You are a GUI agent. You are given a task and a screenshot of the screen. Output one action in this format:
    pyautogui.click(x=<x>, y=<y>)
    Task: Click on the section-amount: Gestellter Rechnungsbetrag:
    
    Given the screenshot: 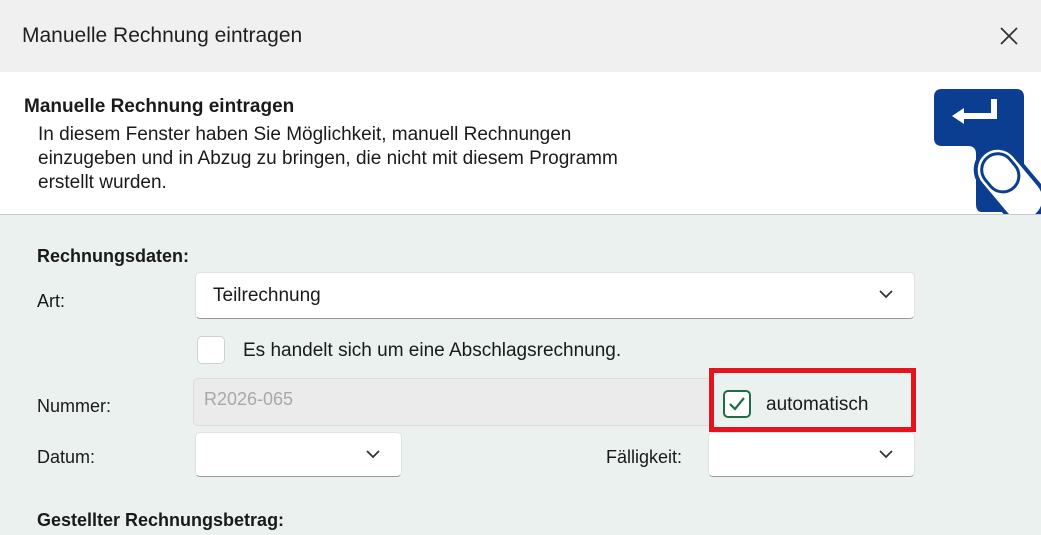 What is the action you would take?
    pyautogui.click(x=161, y=520)
    